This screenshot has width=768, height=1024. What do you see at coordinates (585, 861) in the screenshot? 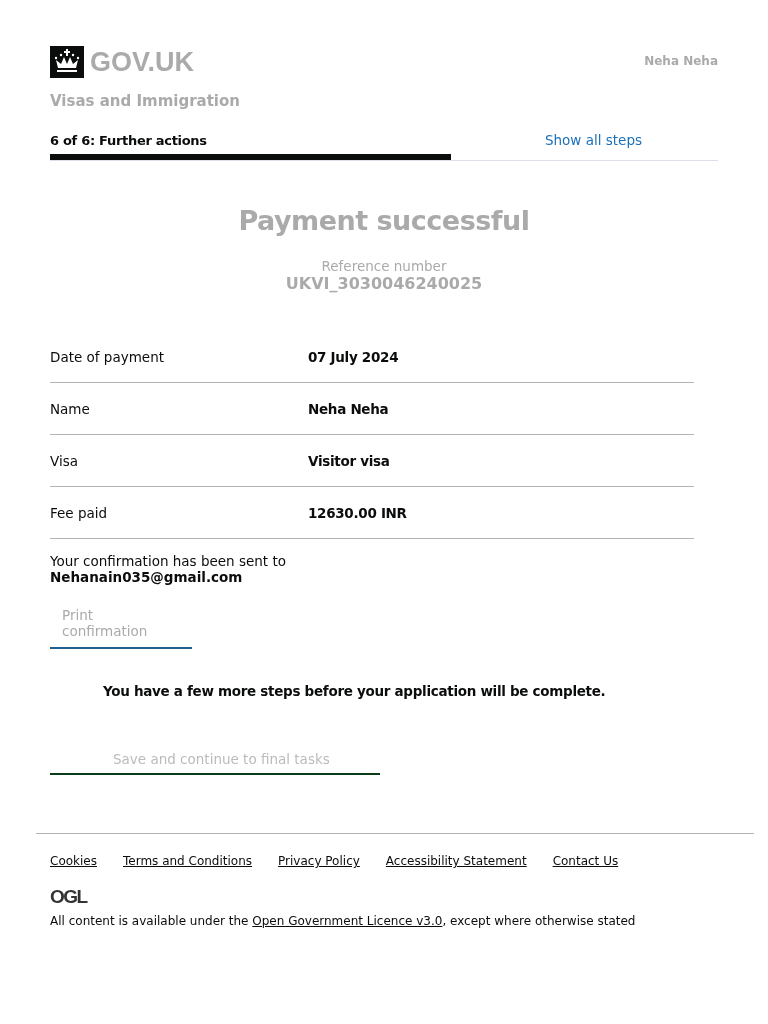
I see `footer-link: Contact Us` at bounding box center [585, 861].